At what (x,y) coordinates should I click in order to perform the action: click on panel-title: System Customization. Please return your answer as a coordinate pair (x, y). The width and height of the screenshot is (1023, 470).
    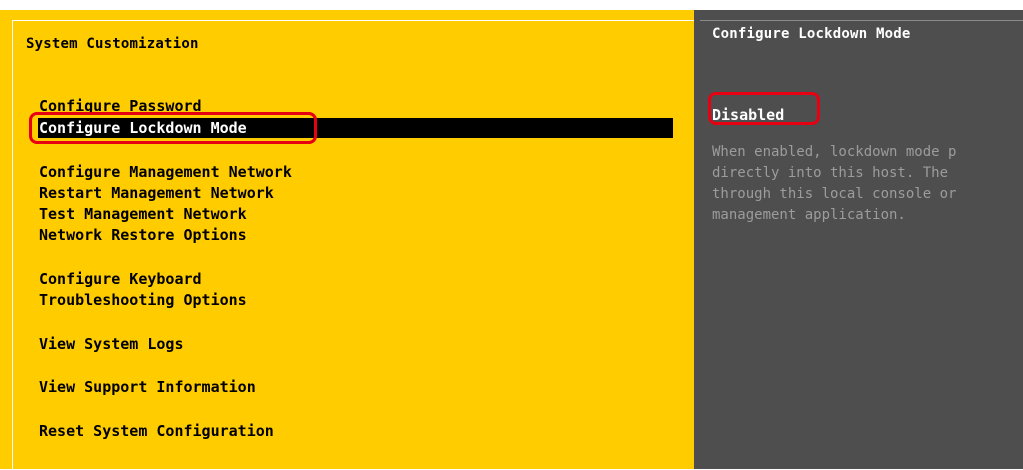
    Looking at the image, I should click on (112, 44).